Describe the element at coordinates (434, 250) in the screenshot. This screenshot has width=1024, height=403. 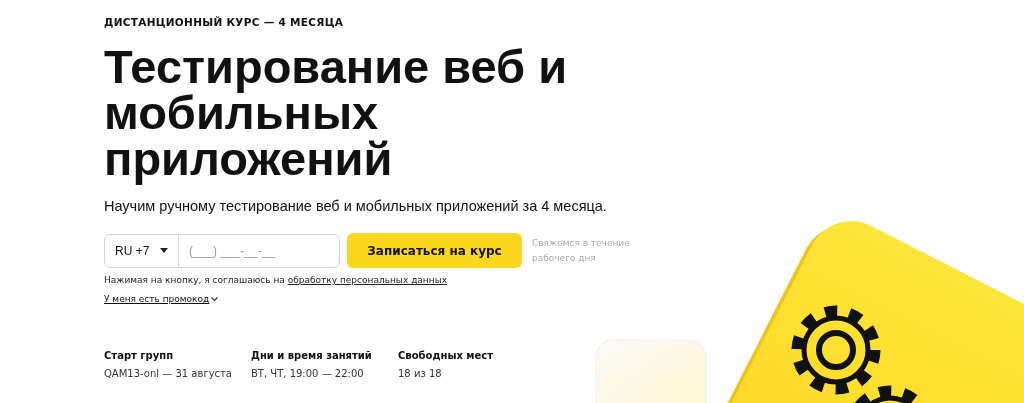
I see `signup-button: Записаться на курс` at that location.